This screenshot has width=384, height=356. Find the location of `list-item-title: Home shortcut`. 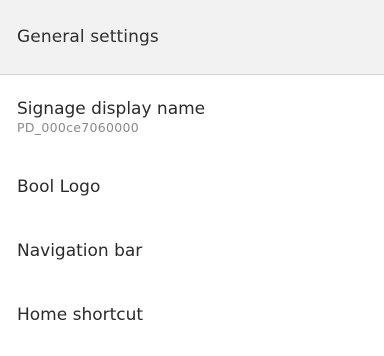

list-item-title: Home shortcut is located at coordinates (80, 315).